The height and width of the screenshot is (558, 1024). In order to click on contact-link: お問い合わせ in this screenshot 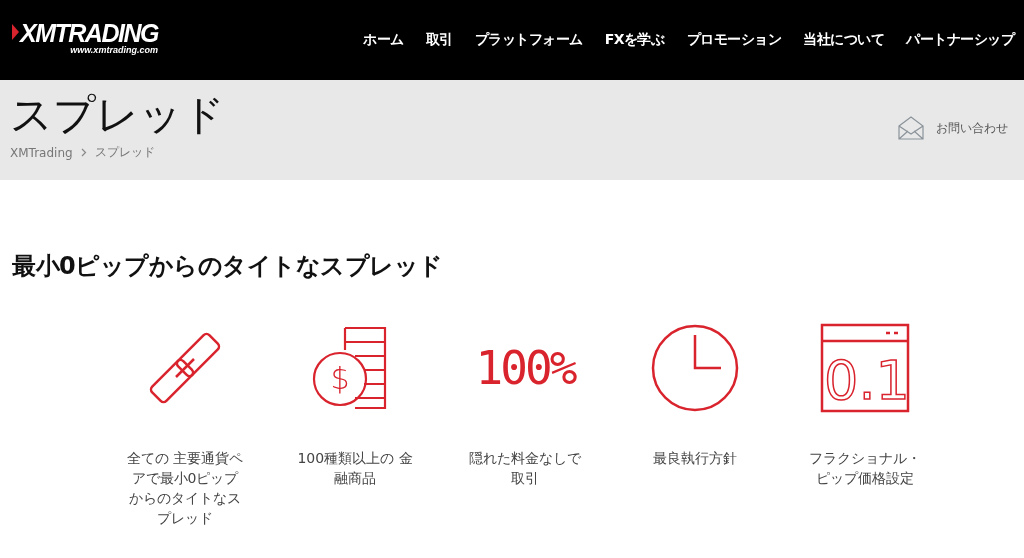, I will do `click(953, 128)`.